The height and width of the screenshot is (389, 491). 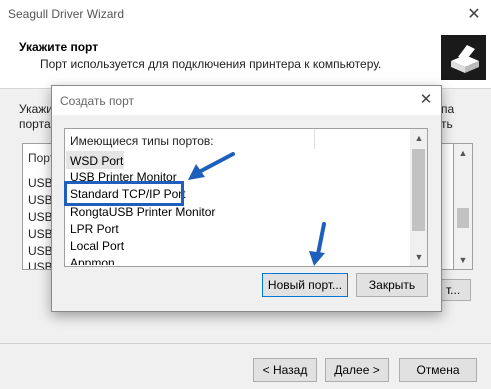 What do you see at coordinates (285, 370) in the screenshot?
I see `back-button: < Назад` at bounding box center [285, 370].